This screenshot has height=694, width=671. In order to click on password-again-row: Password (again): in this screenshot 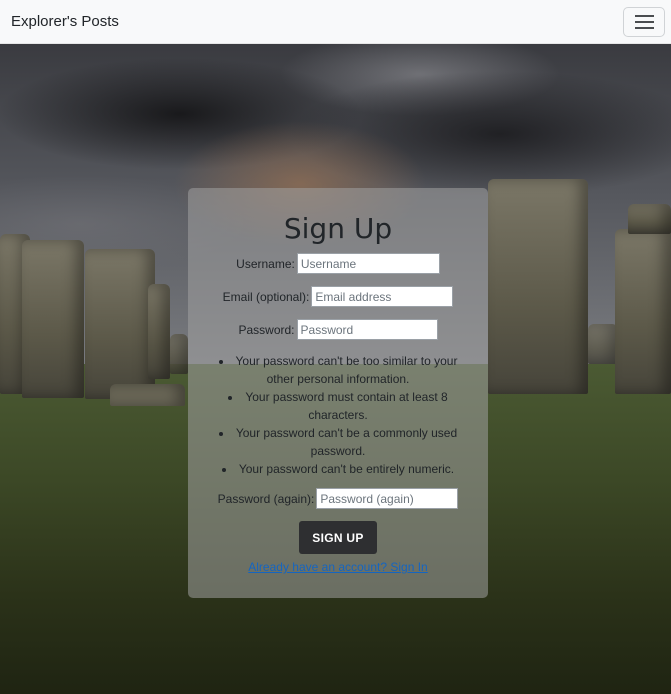, I will do `click(338, 498)`.